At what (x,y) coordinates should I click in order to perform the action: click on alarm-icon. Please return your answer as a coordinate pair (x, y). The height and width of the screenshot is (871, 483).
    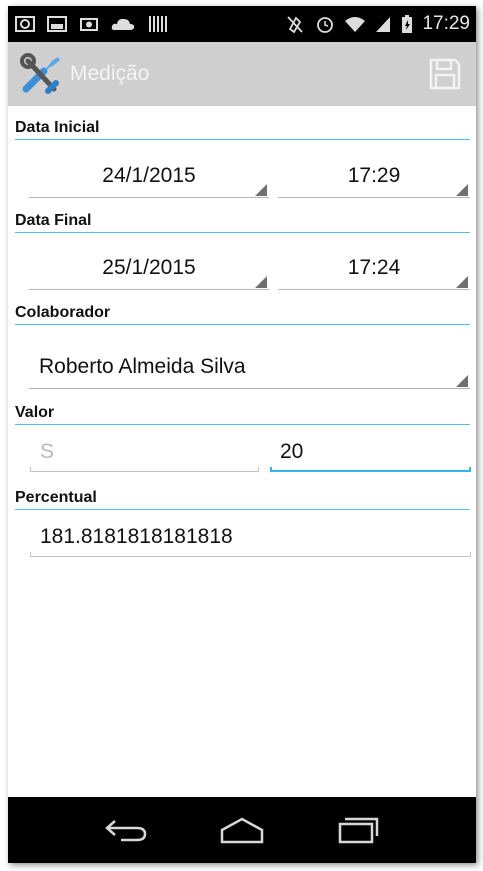
    Looking at the image, I should click on (325, 25).